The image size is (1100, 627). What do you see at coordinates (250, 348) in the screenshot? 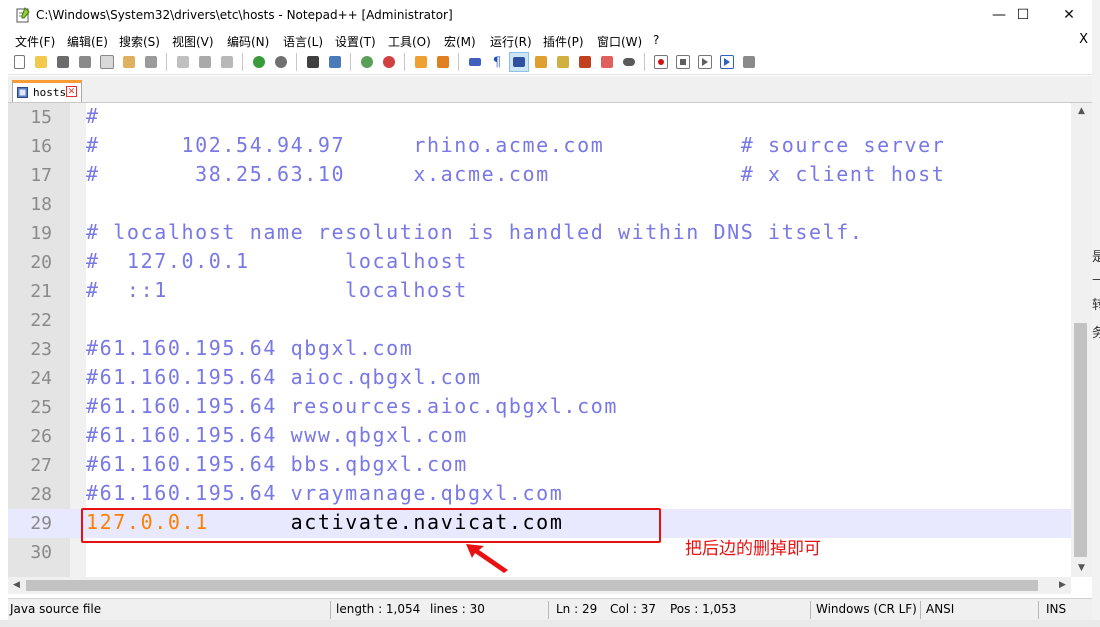
I see `line-text: #61.160.195.64 qbgxl.com` at bounding box center [250, 348].